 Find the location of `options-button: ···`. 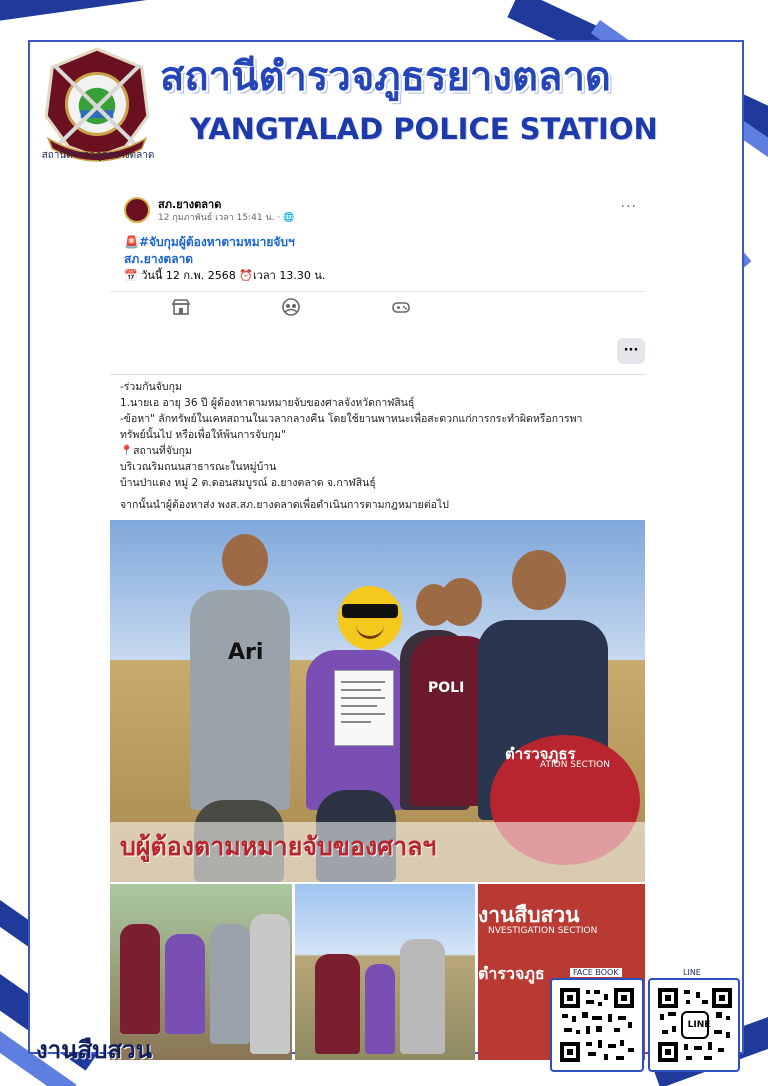

options-button: ··· is located at coordinates (631, 351).